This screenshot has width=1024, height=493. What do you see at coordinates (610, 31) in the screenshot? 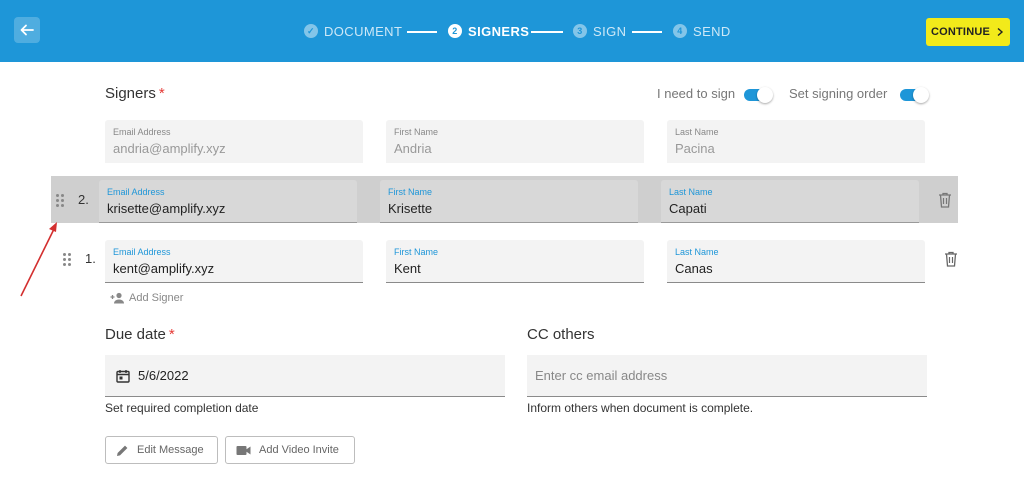
I see `step-label: SIGN` at bounding box center [610, 31].